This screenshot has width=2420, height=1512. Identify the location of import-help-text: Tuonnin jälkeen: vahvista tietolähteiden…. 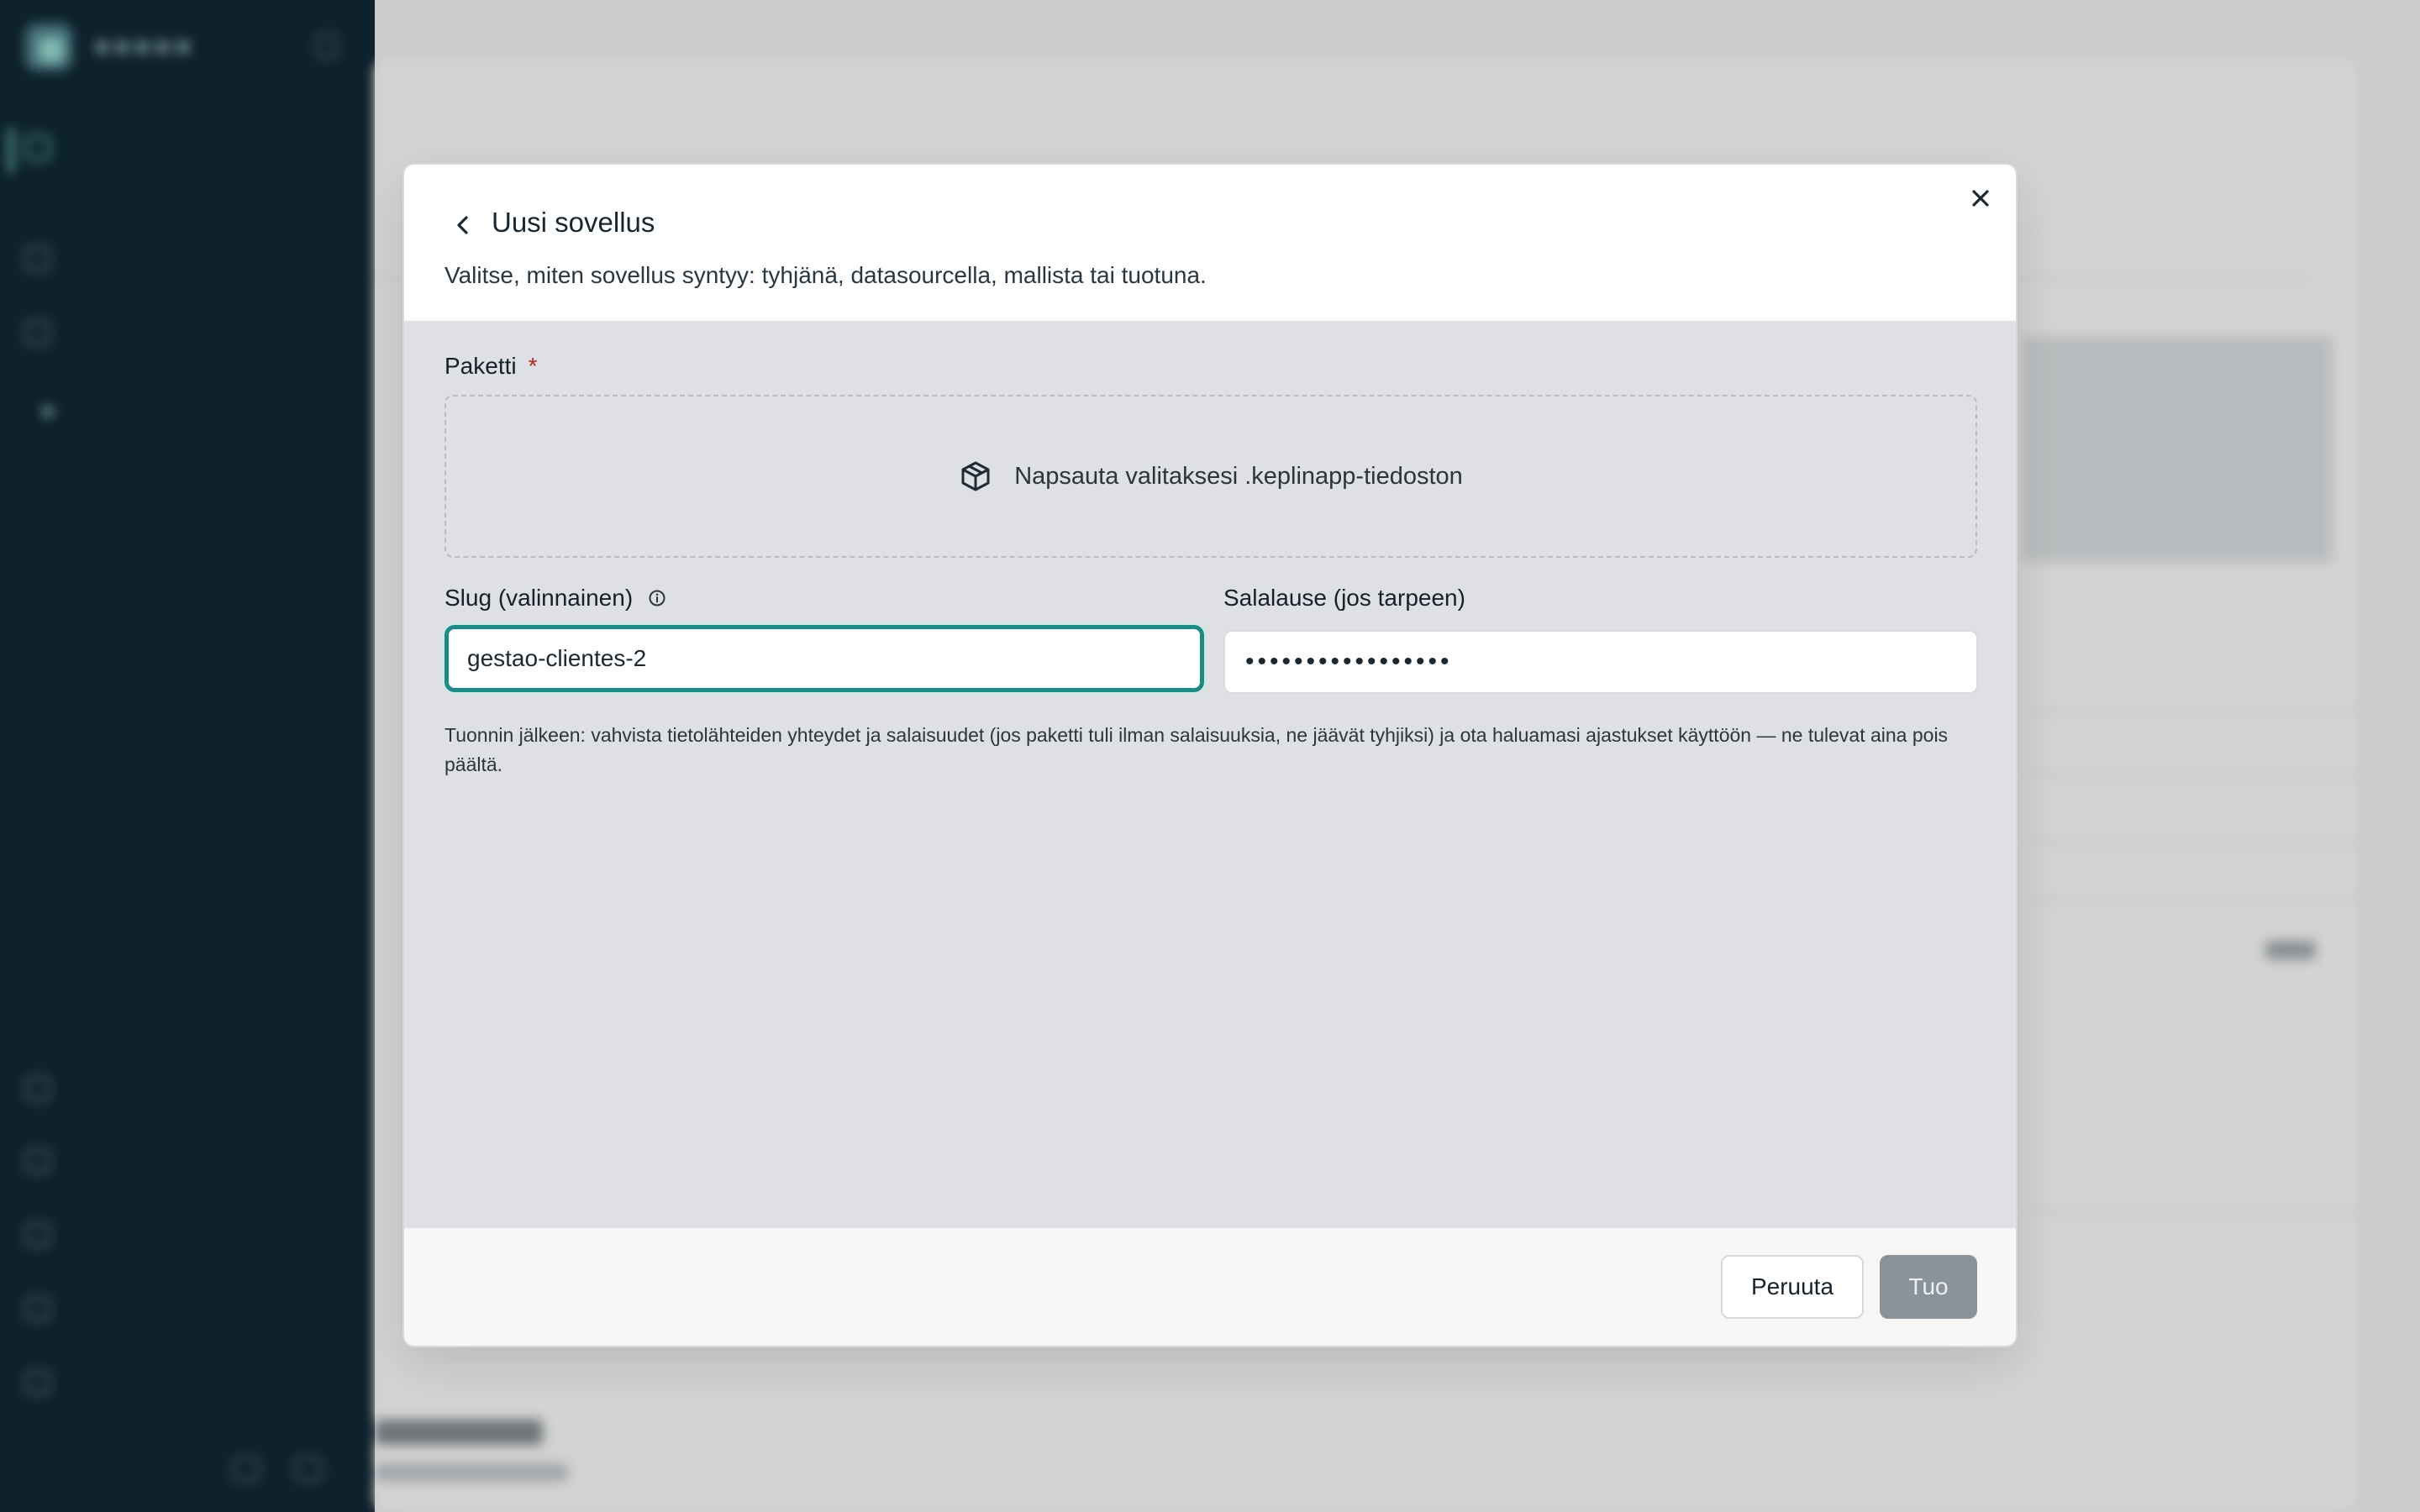
(1197, 749).